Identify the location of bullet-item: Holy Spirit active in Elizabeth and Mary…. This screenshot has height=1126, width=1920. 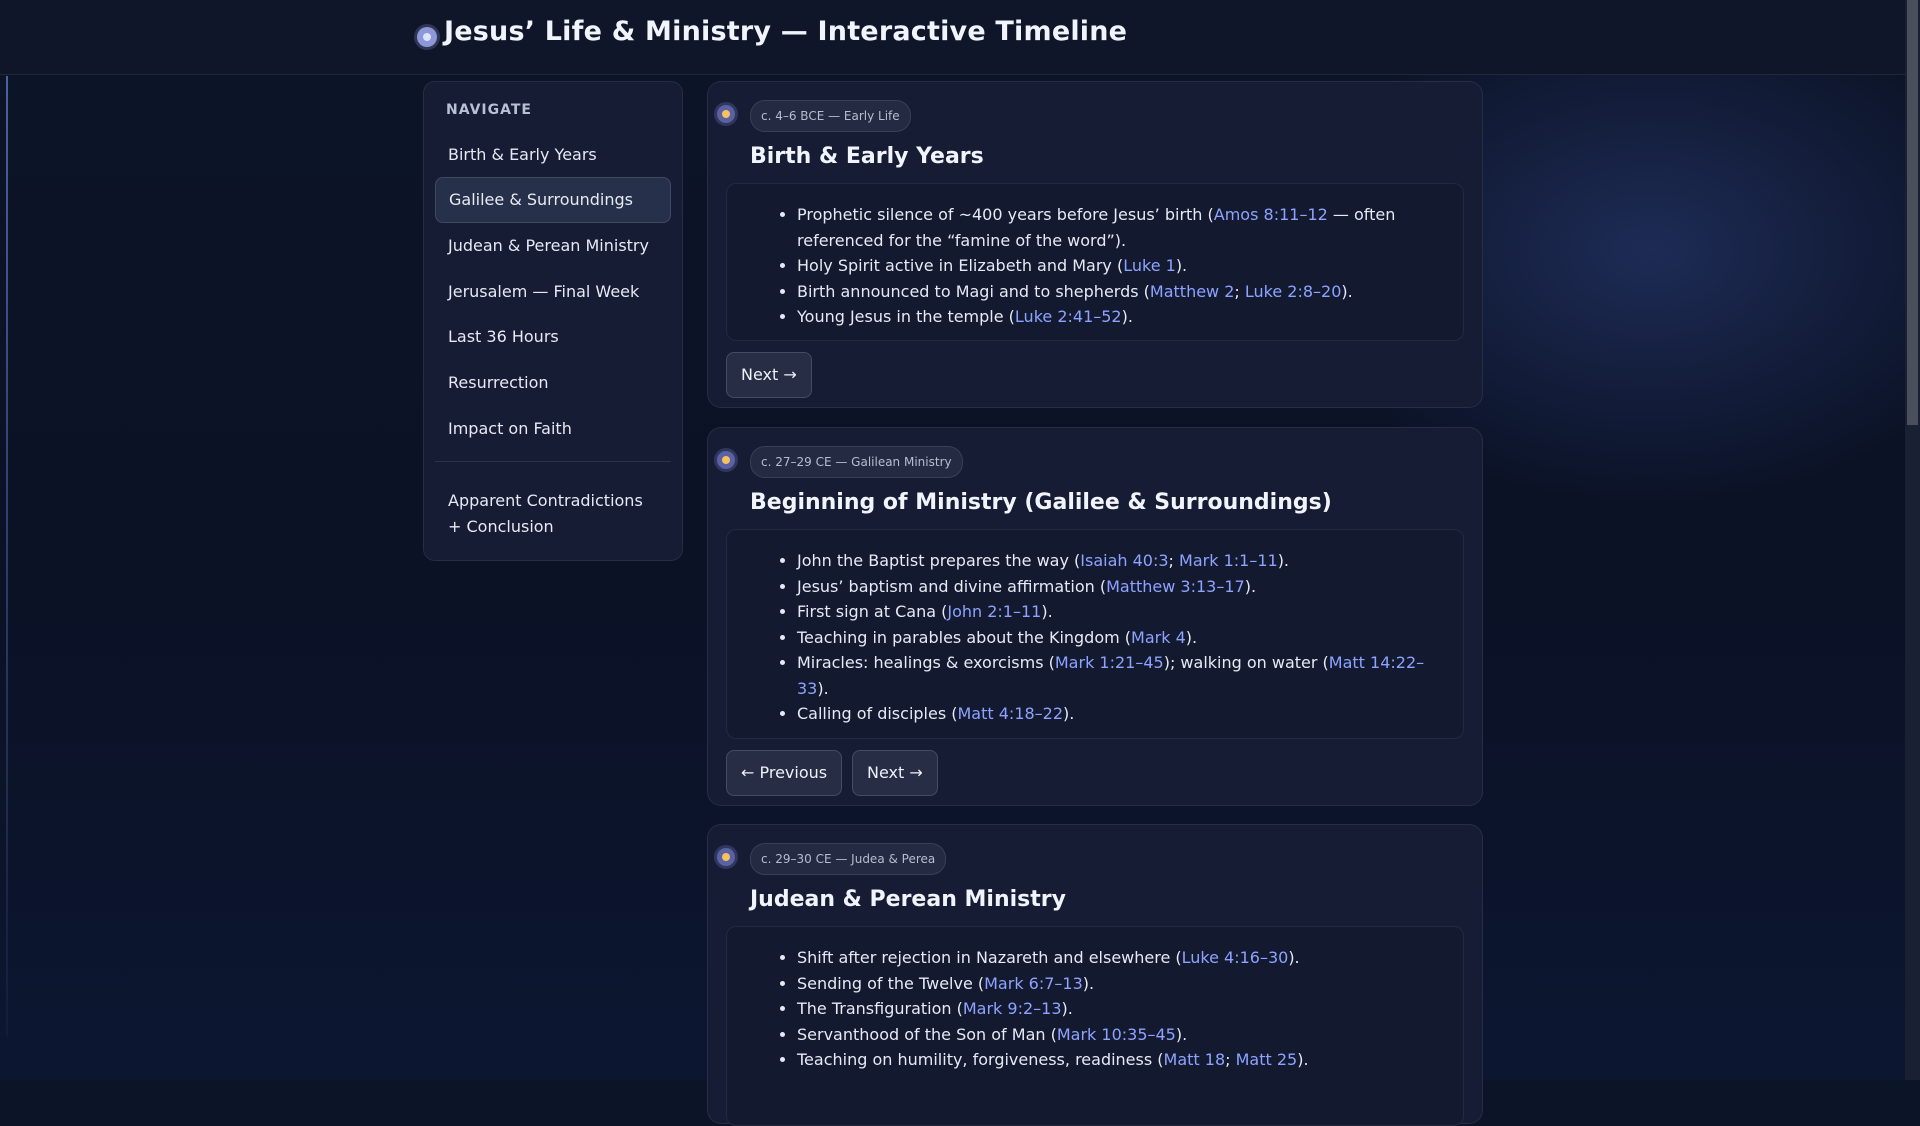
(1115, 266).